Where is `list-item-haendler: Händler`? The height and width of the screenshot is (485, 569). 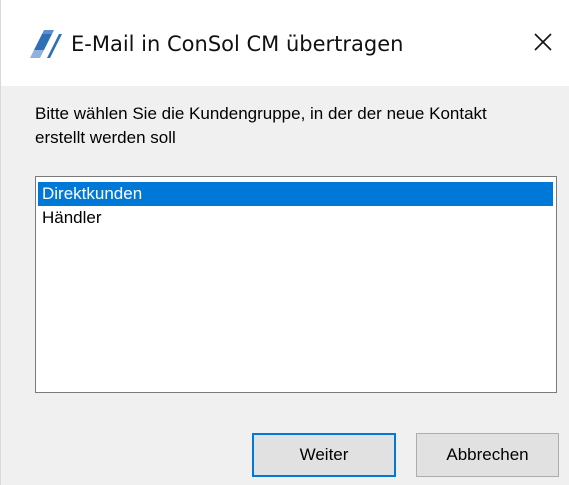 list-item-haendler: Händler is located at coordinates (295, 218).